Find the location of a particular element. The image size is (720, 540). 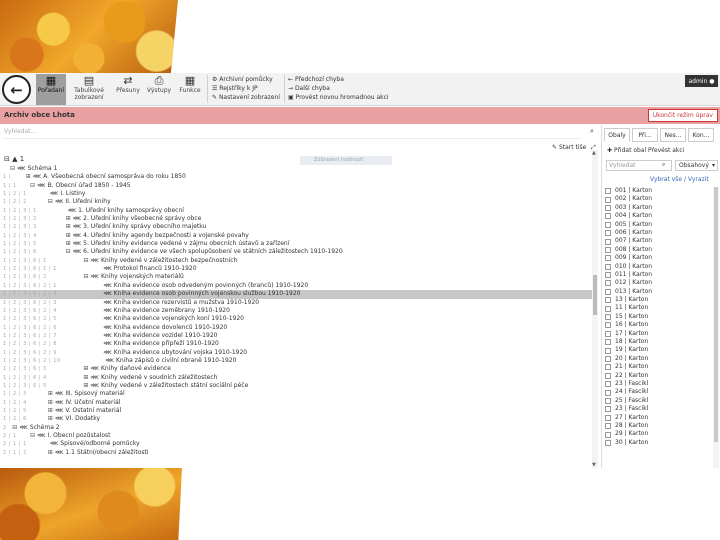

tree-row: 2 | 1 | 1 ⋘ Spisové/odborné pomůcky is located at coordinates (296, 444).